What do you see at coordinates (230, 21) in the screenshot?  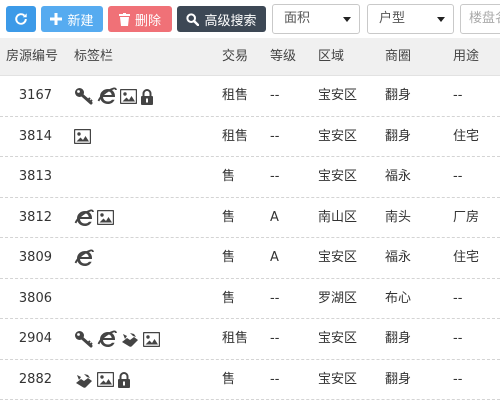 I see `advanced-search-label: 高级搜索` at bounding box center [230, 21].